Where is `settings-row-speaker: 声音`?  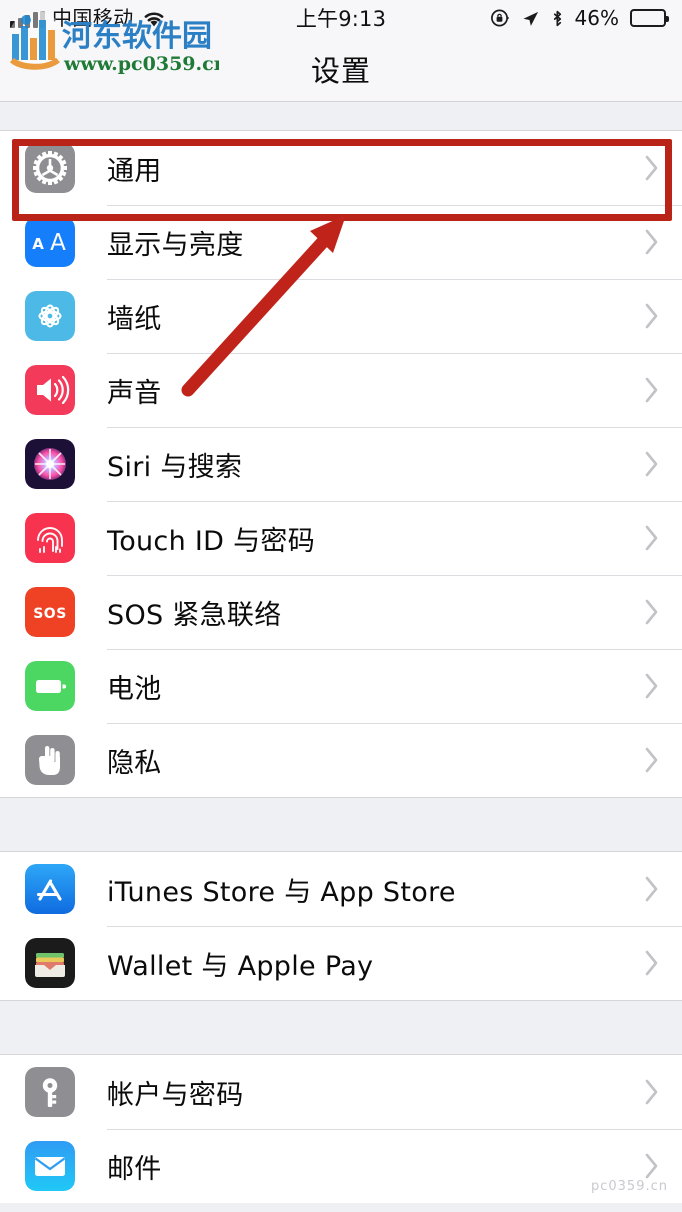
settings-row-speaker: 声音 is located at coordinates (341, 390).